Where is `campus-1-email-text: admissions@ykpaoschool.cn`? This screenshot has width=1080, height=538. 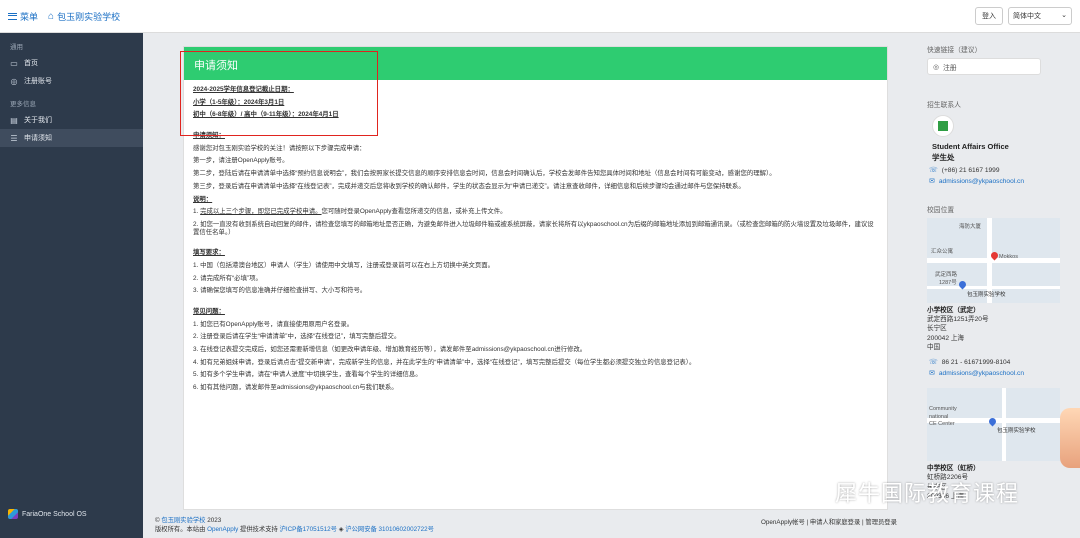
campus-1-email-text: admissions@ykpaoschool.cn is located at coordinates (981, 373).